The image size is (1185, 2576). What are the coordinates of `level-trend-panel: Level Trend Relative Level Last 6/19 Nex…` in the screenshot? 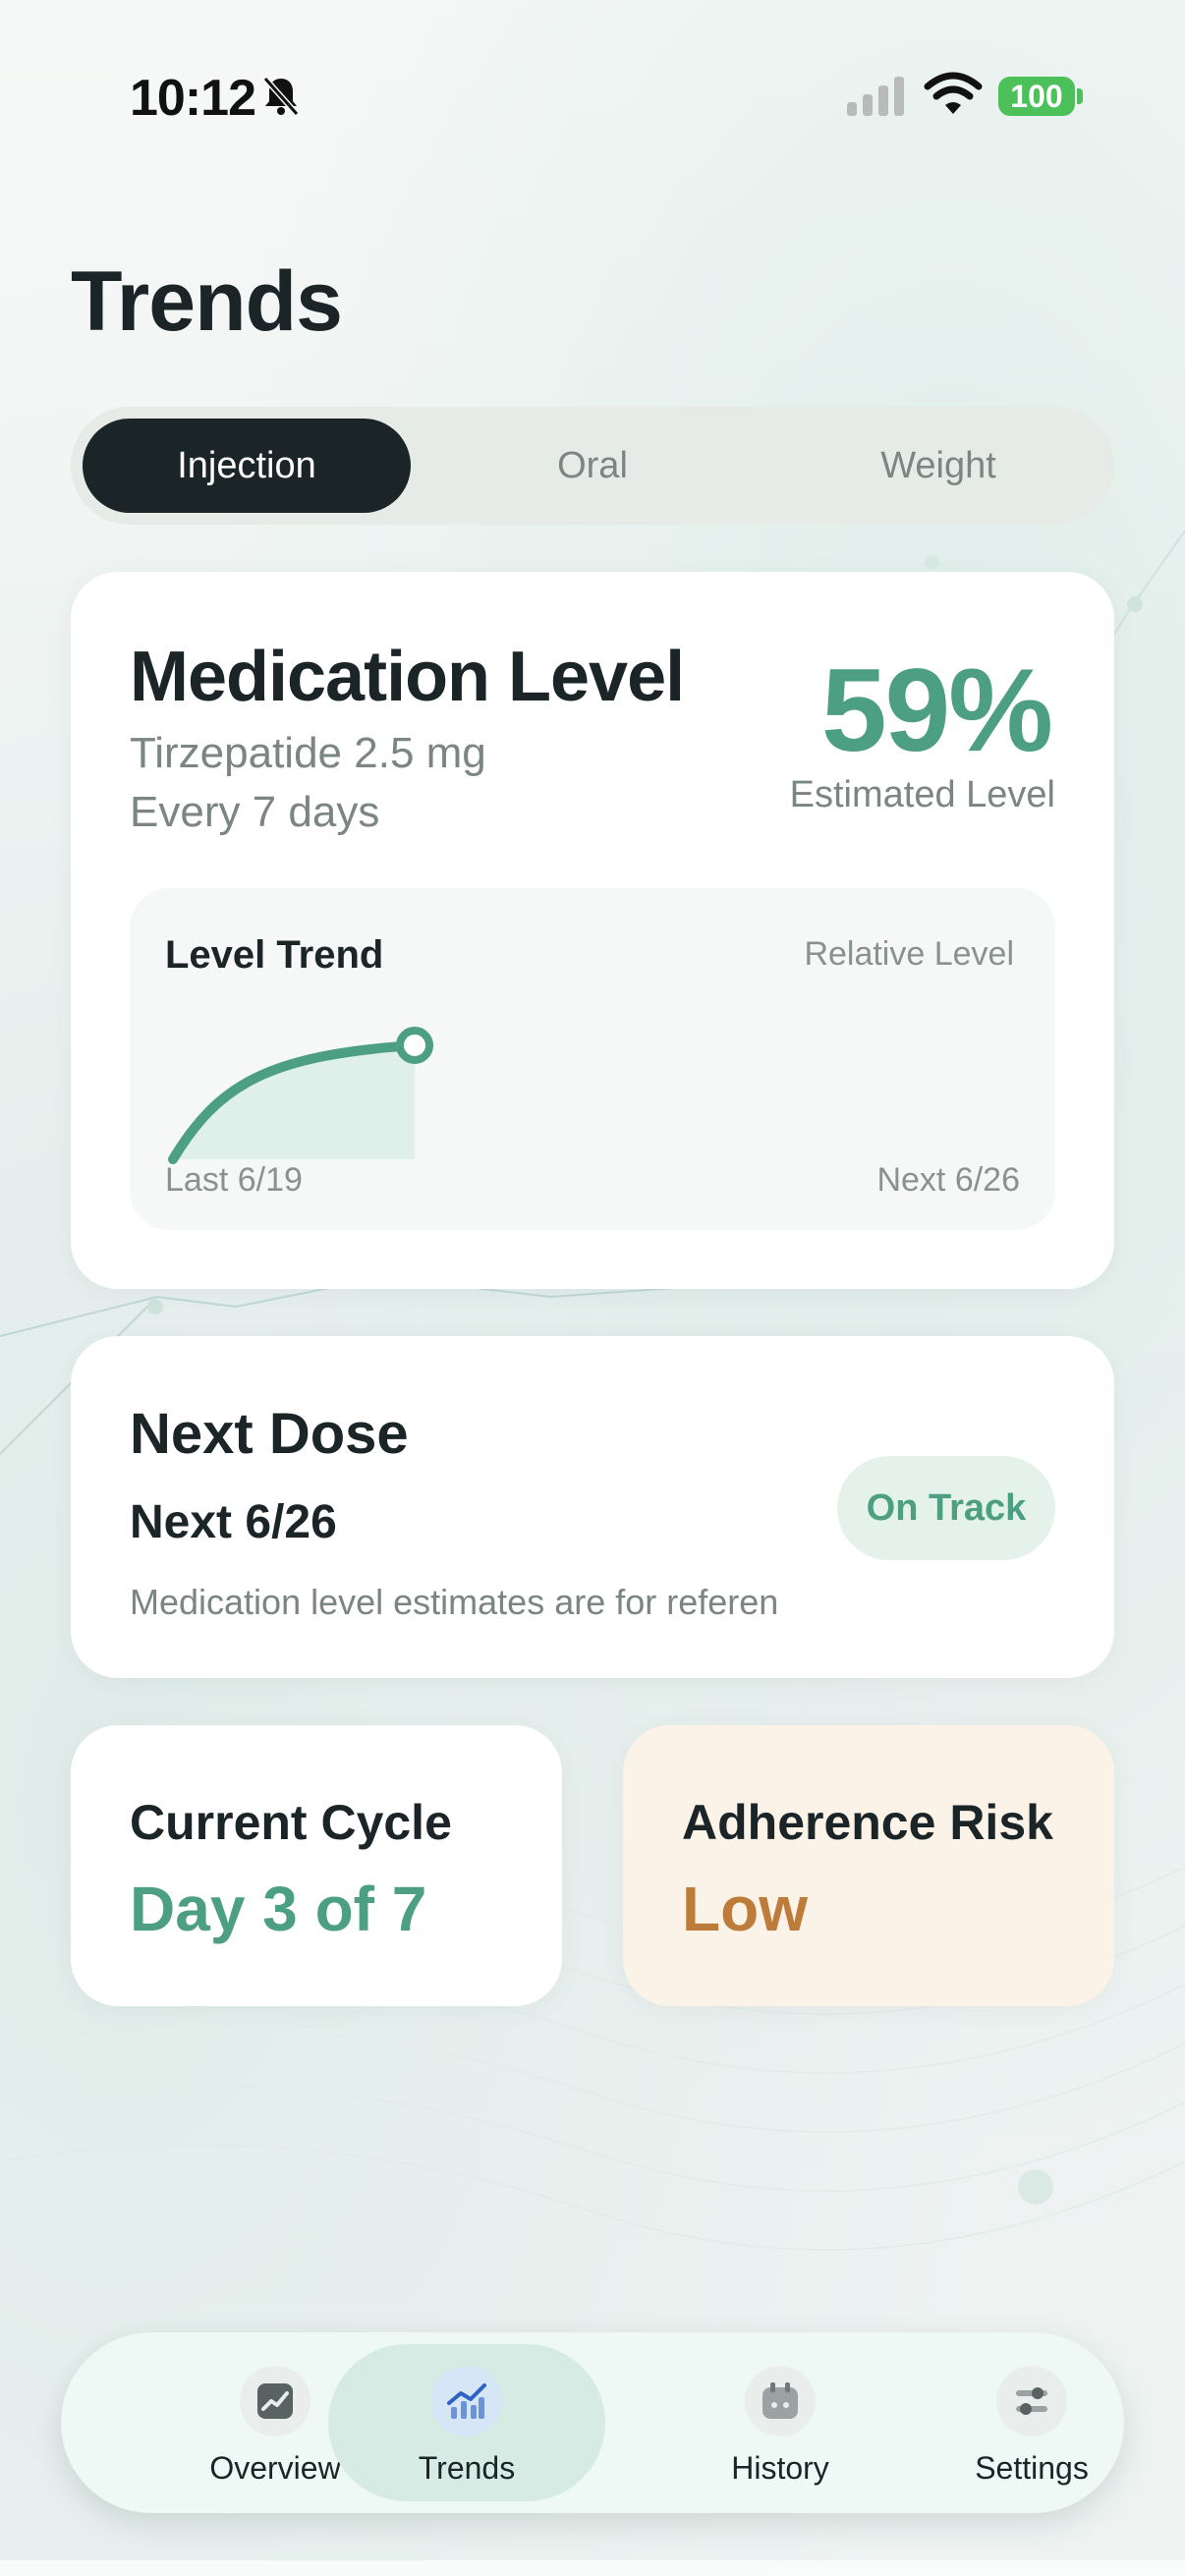 It's located at (592, 1059).